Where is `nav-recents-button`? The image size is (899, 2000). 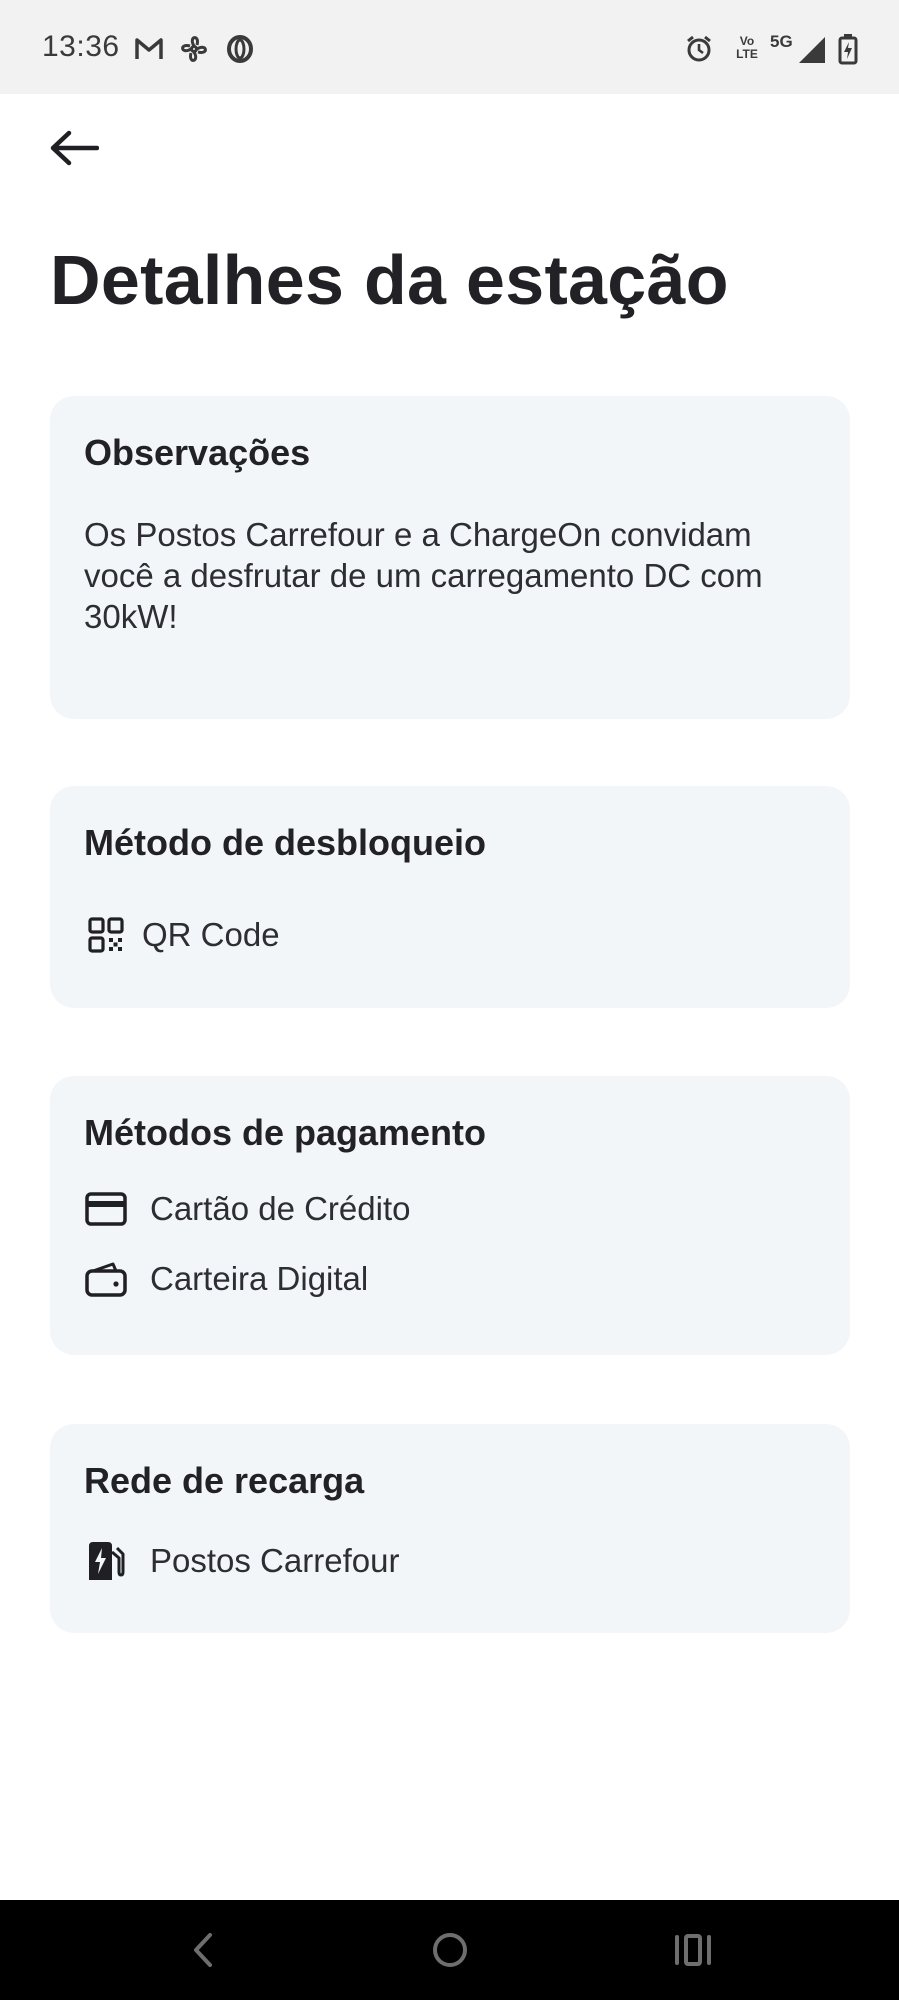
nav-recents-button is located at coordinates (693, 1950).